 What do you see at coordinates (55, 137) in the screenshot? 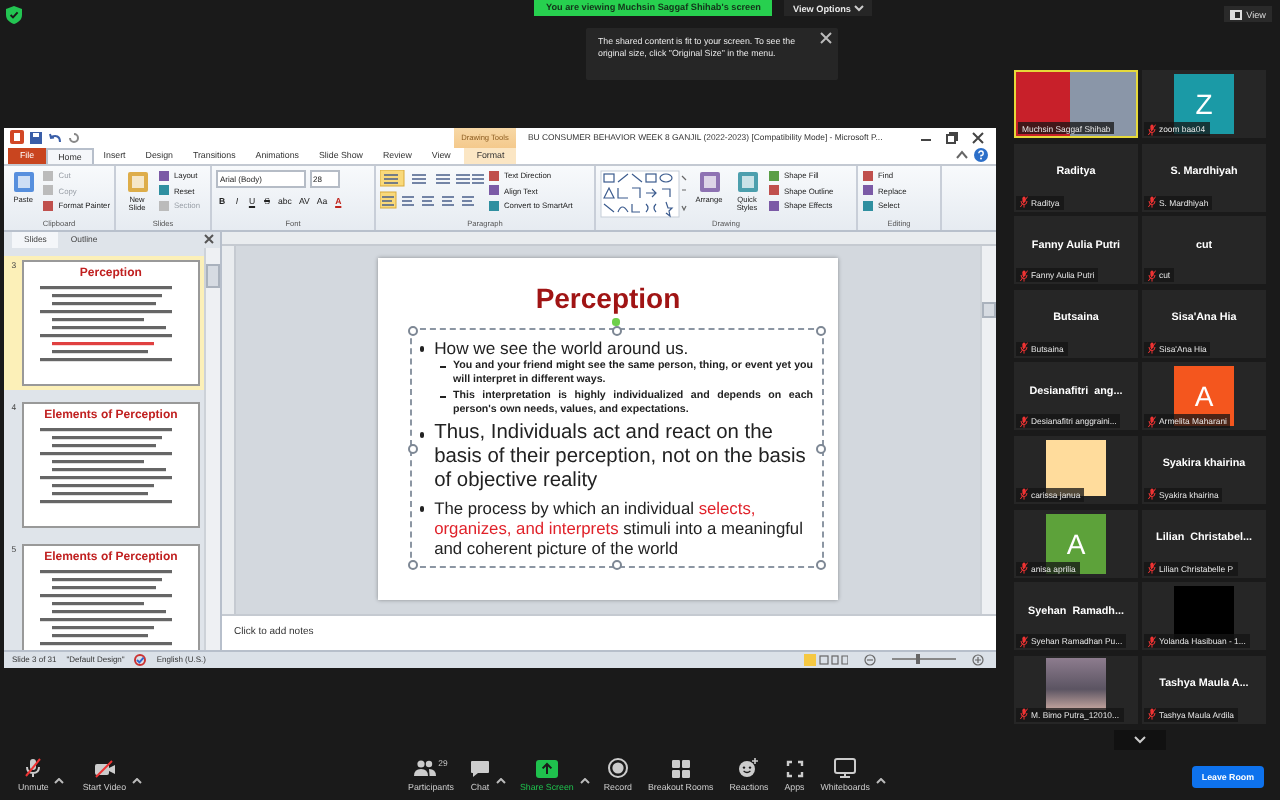
I see `undo-icon` at bounding box center [55, 137].